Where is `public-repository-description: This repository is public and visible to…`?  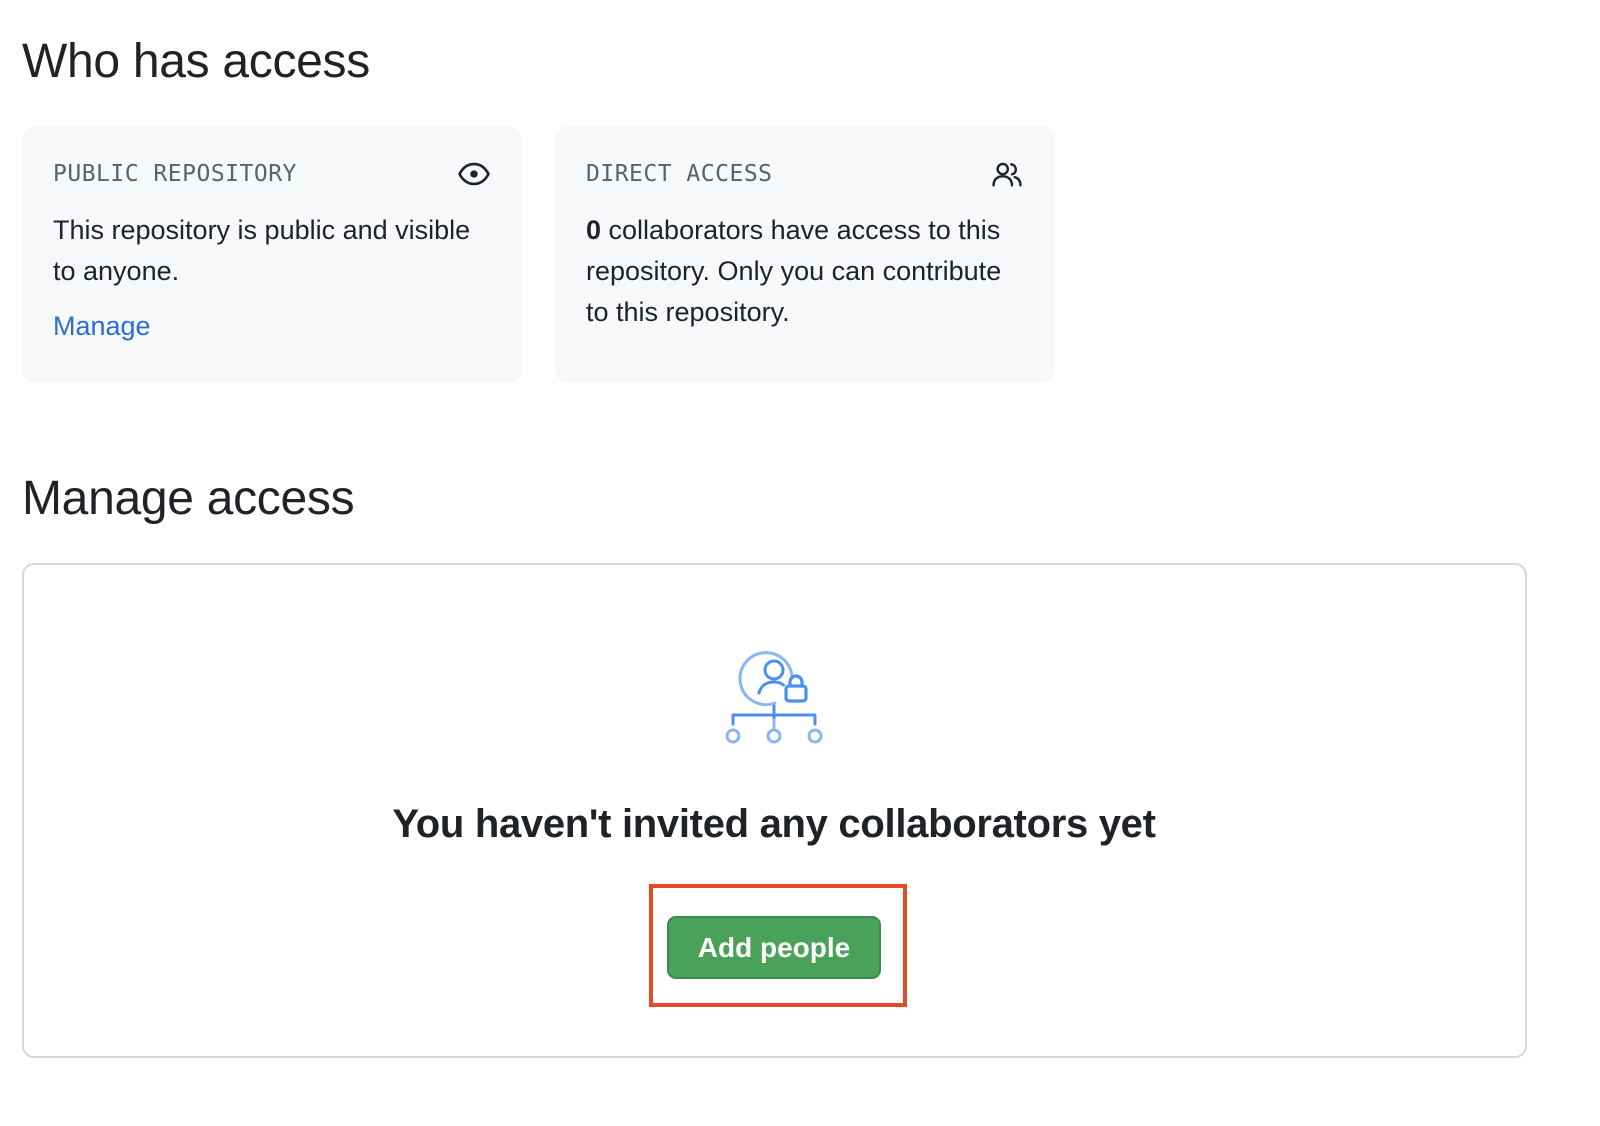
public-repository-description: This repository is public and visible to… is located at coordinates (262, 250).